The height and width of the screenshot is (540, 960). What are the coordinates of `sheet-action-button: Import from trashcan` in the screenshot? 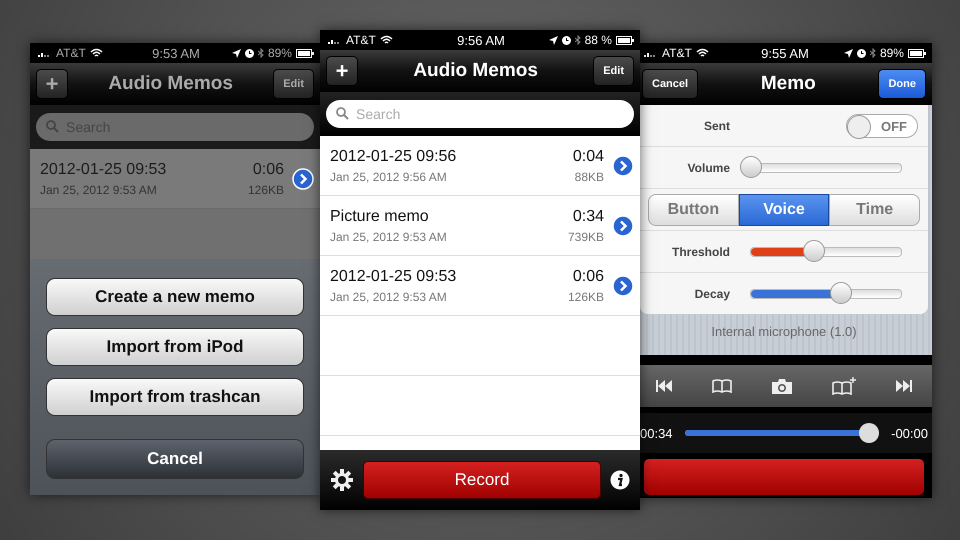 It's located at (175, 397).